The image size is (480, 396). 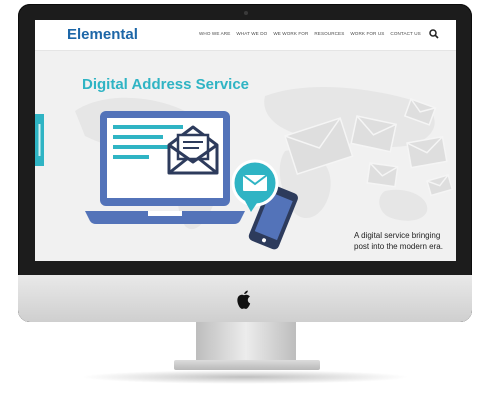 I want to click on search-icon, so click(x=434, y=34).